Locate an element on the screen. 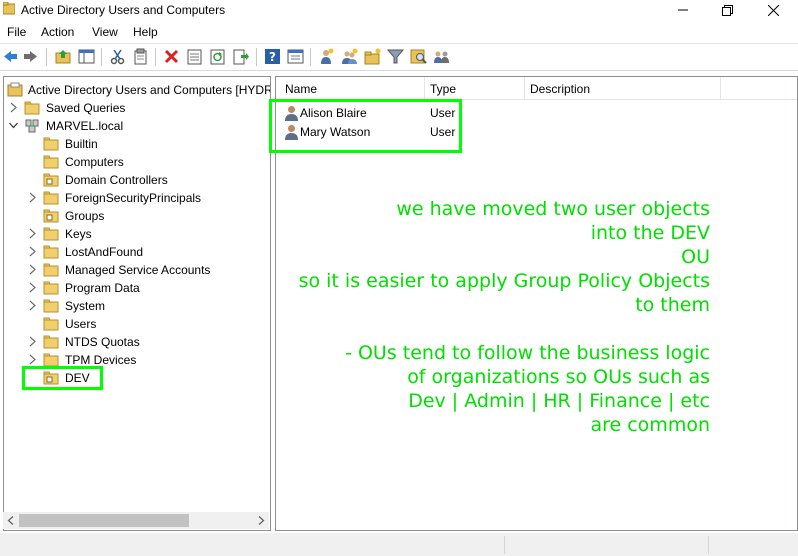 The width and height of the screenshot is (798, 556). annotation-line: are common is located at coordinates (650, 425).